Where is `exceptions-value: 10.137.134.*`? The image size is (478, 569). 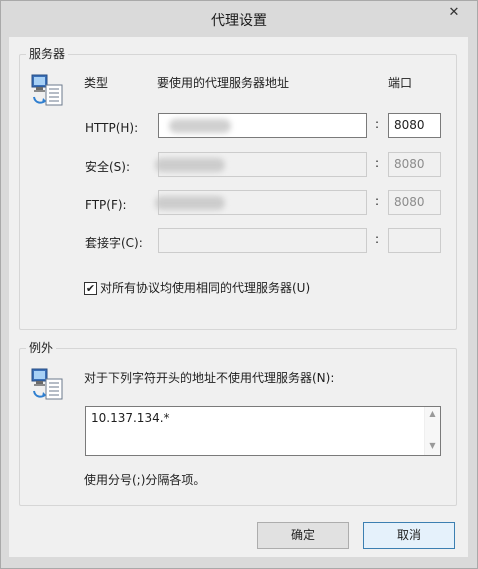 exceptions-value: 10.137.134.* is located at coordinates (130, 418).